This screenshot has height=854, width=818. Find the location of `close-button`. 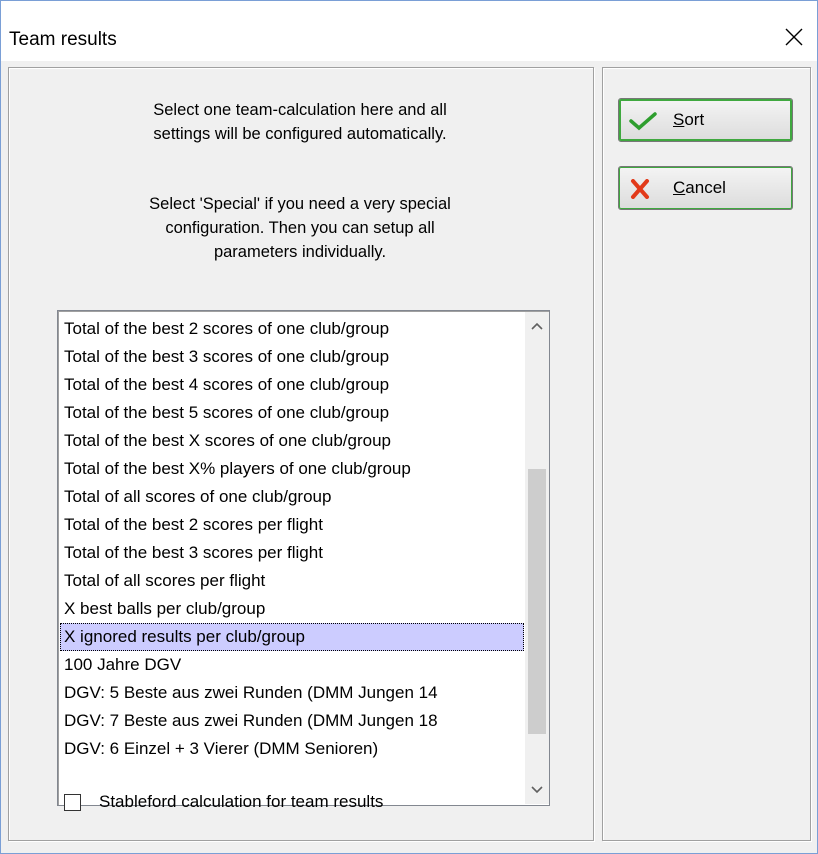

close-button is located at coordinates (794, 39).